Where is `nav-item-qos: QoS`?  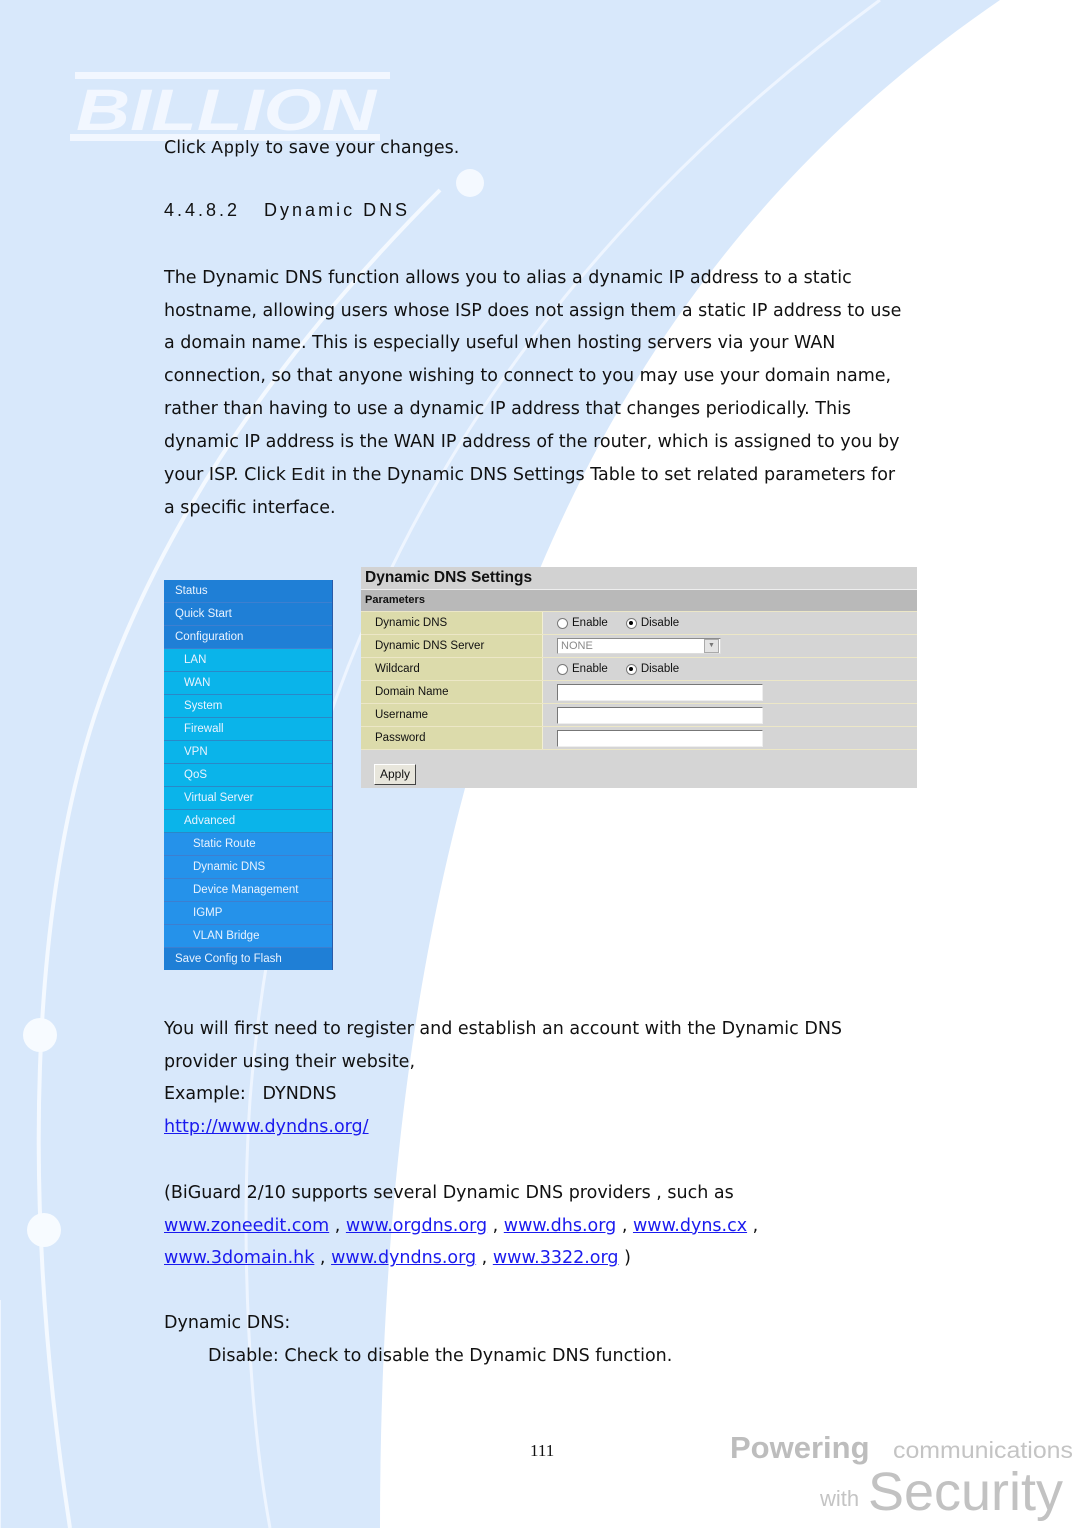
nav-item-qos: QoS is located at coordinates (248, 775).